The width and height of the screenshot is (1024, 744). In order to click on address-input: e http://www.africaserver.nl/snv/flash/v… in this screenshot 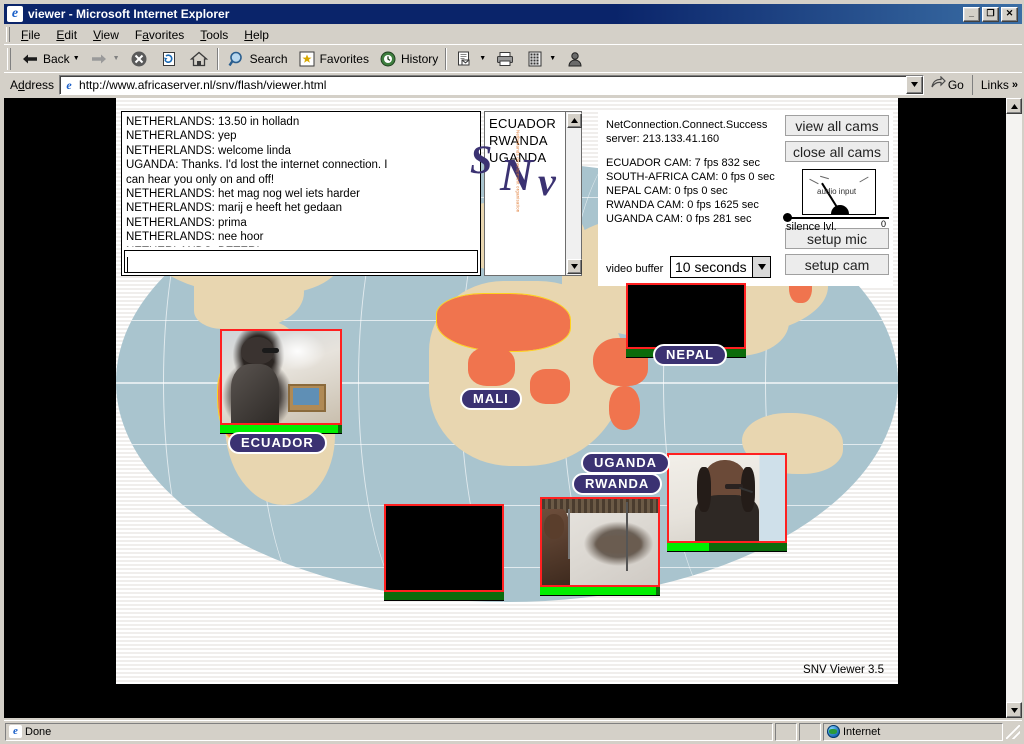, I will do `click(491, 84)`.